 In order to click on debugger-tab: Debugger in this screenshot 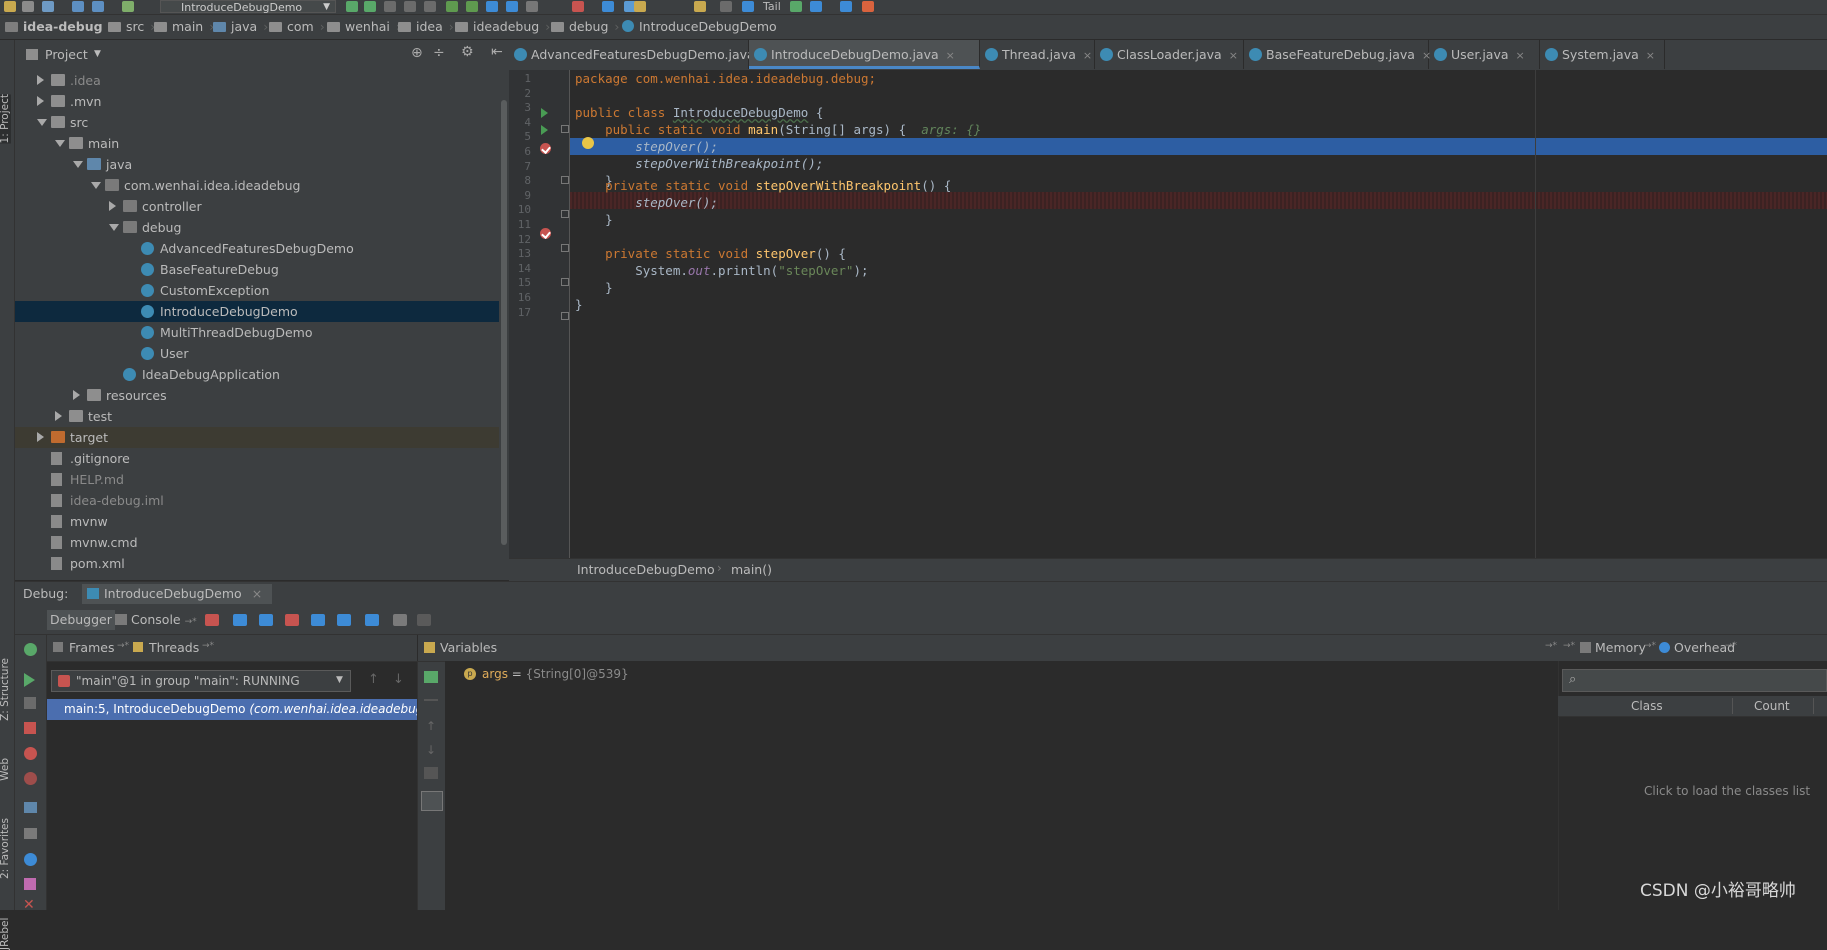, I will do `click(81, 620)`.